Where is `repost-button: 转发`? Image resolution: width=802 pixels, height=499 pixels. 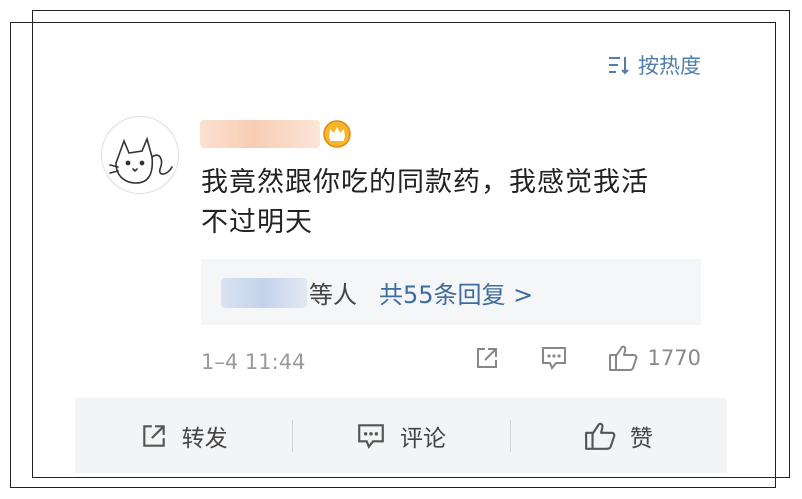 repost-button: 转发 is located at coordinates (183, 435).